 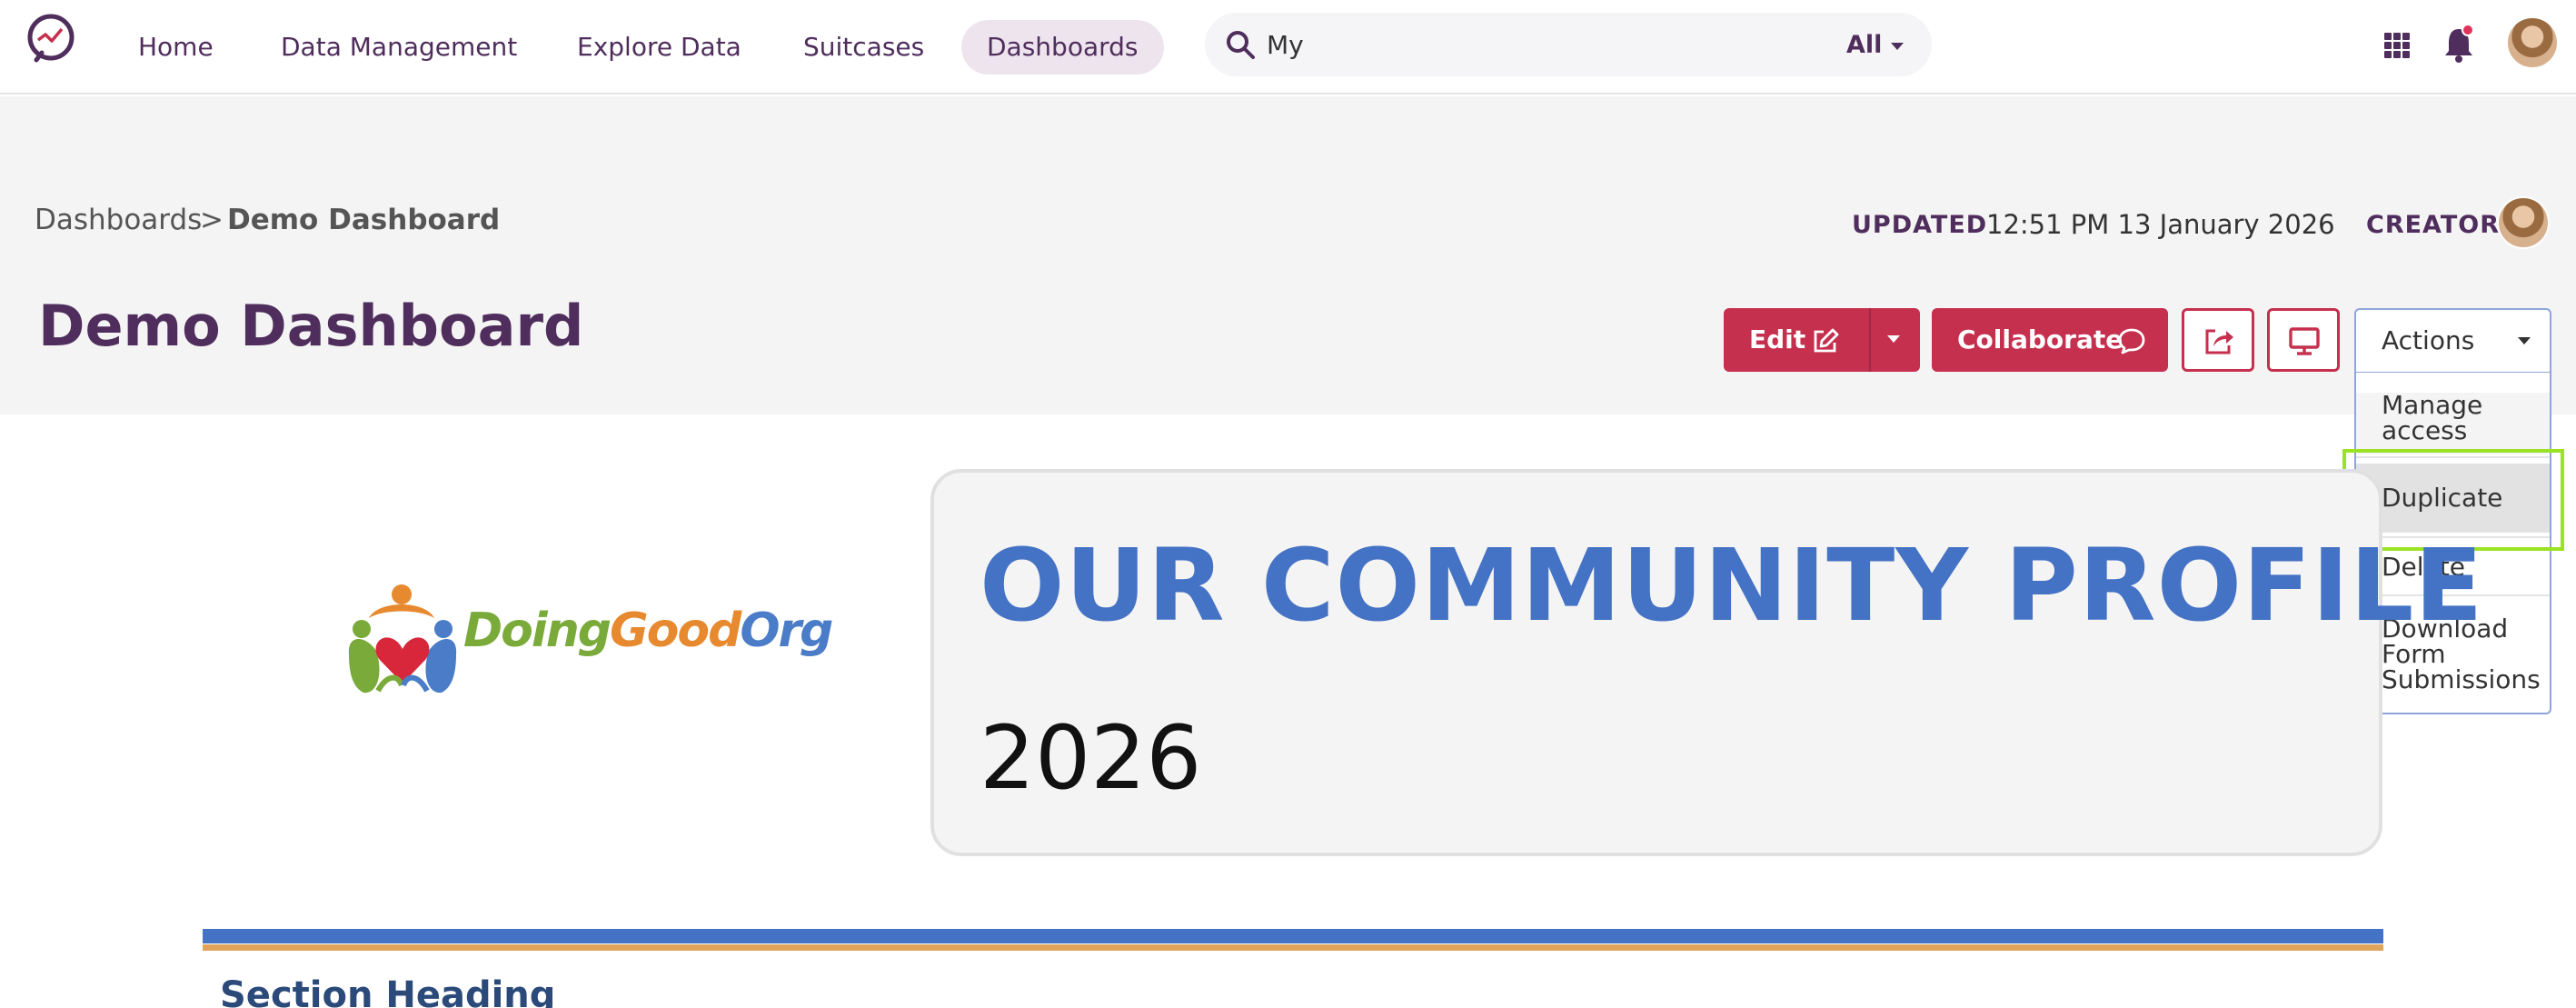 I want to click on present-button, so click(x=2303, y=340).